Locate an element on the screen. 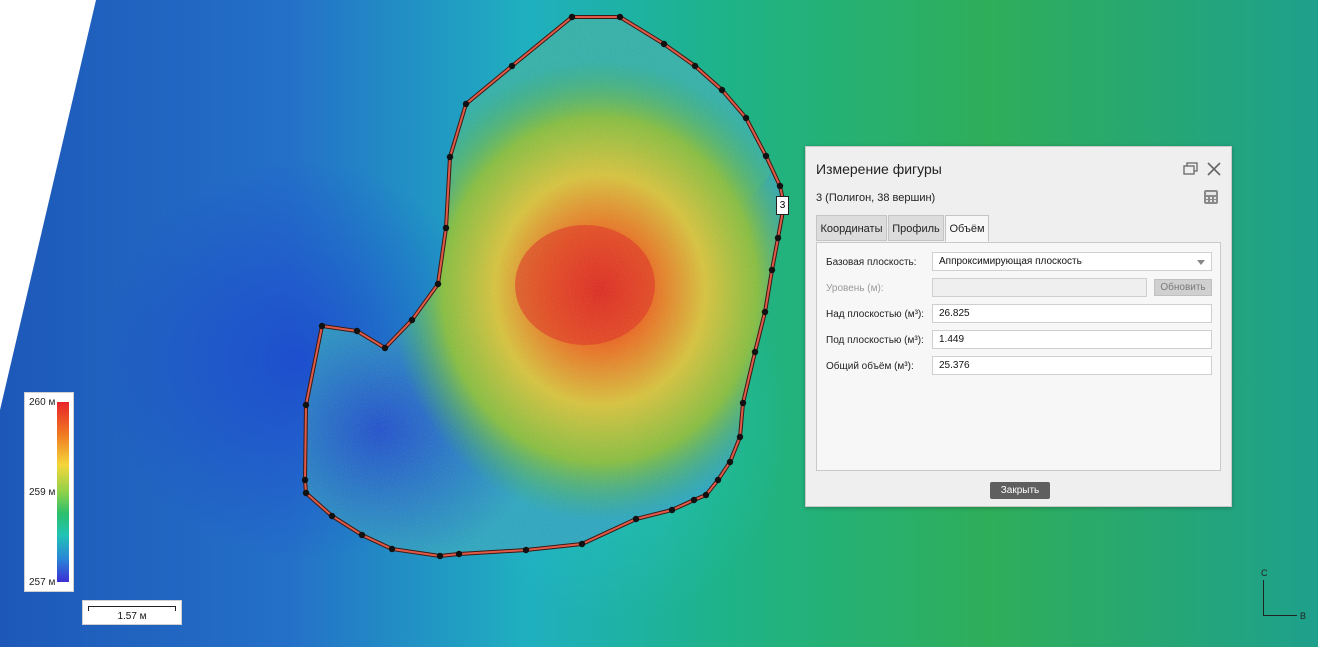 Image resolution: width=1318 pixels, height=647 pixels. restore-window-icon is located at coordinates (1191, 169).